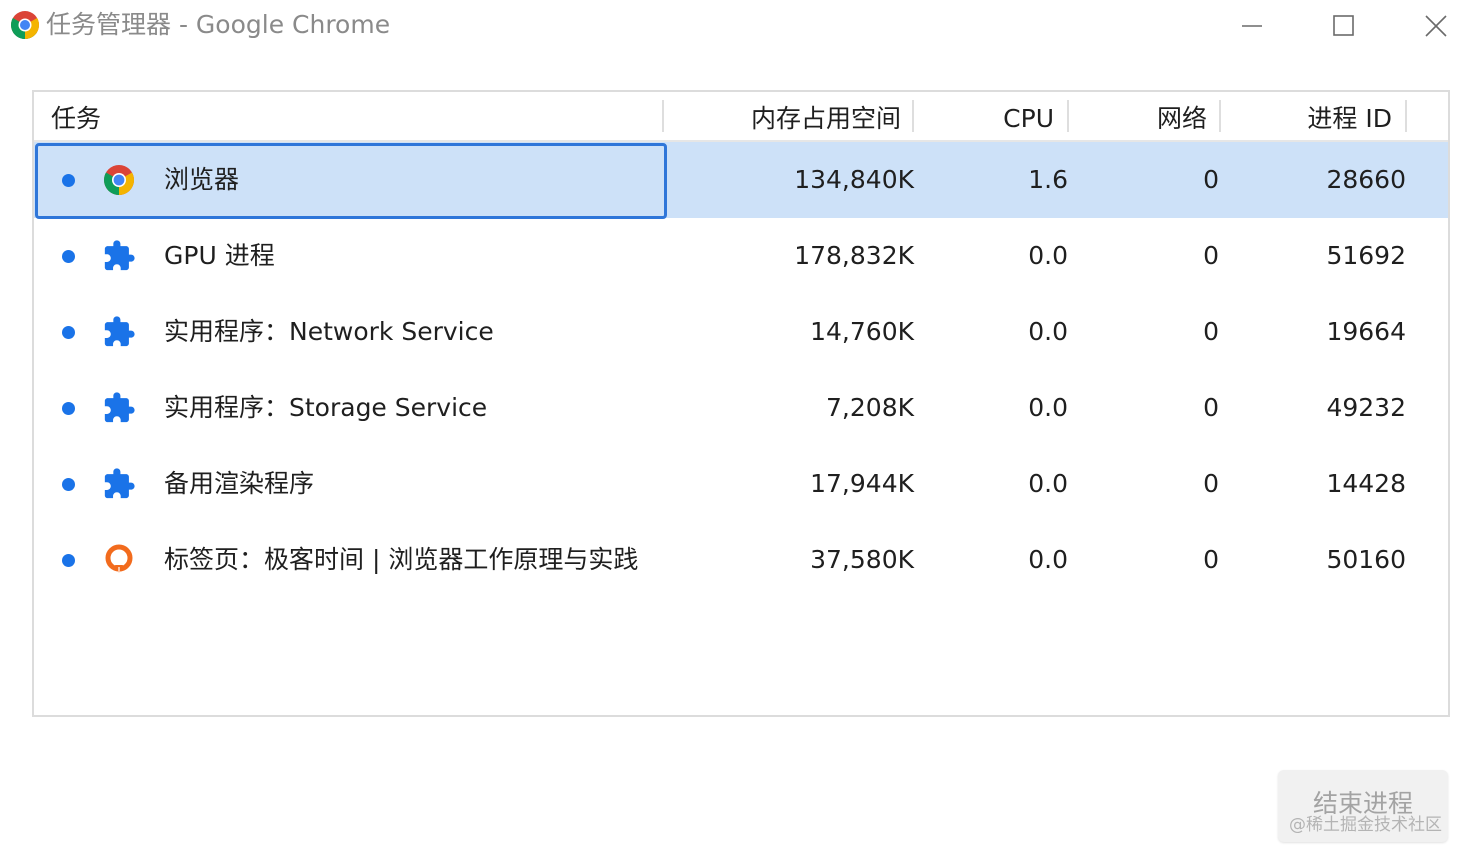 This screenshot has height=859, width=1474. I want to click on column-header-cpu: CPU, so click(1028, 119).